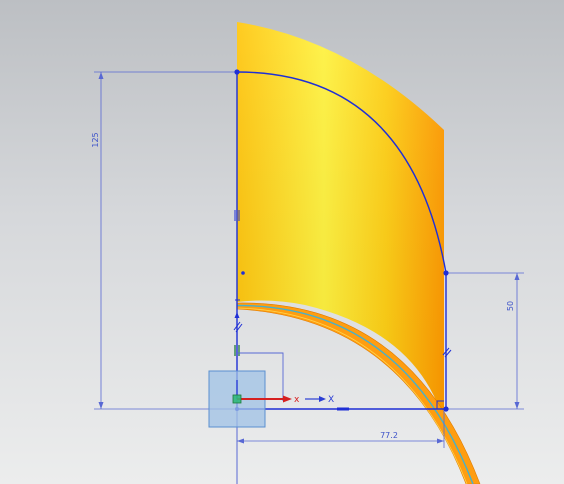  Describe the element at coordinates (331, 400) in the screenshot. I see `csys-x-label-blue: X` at that location.